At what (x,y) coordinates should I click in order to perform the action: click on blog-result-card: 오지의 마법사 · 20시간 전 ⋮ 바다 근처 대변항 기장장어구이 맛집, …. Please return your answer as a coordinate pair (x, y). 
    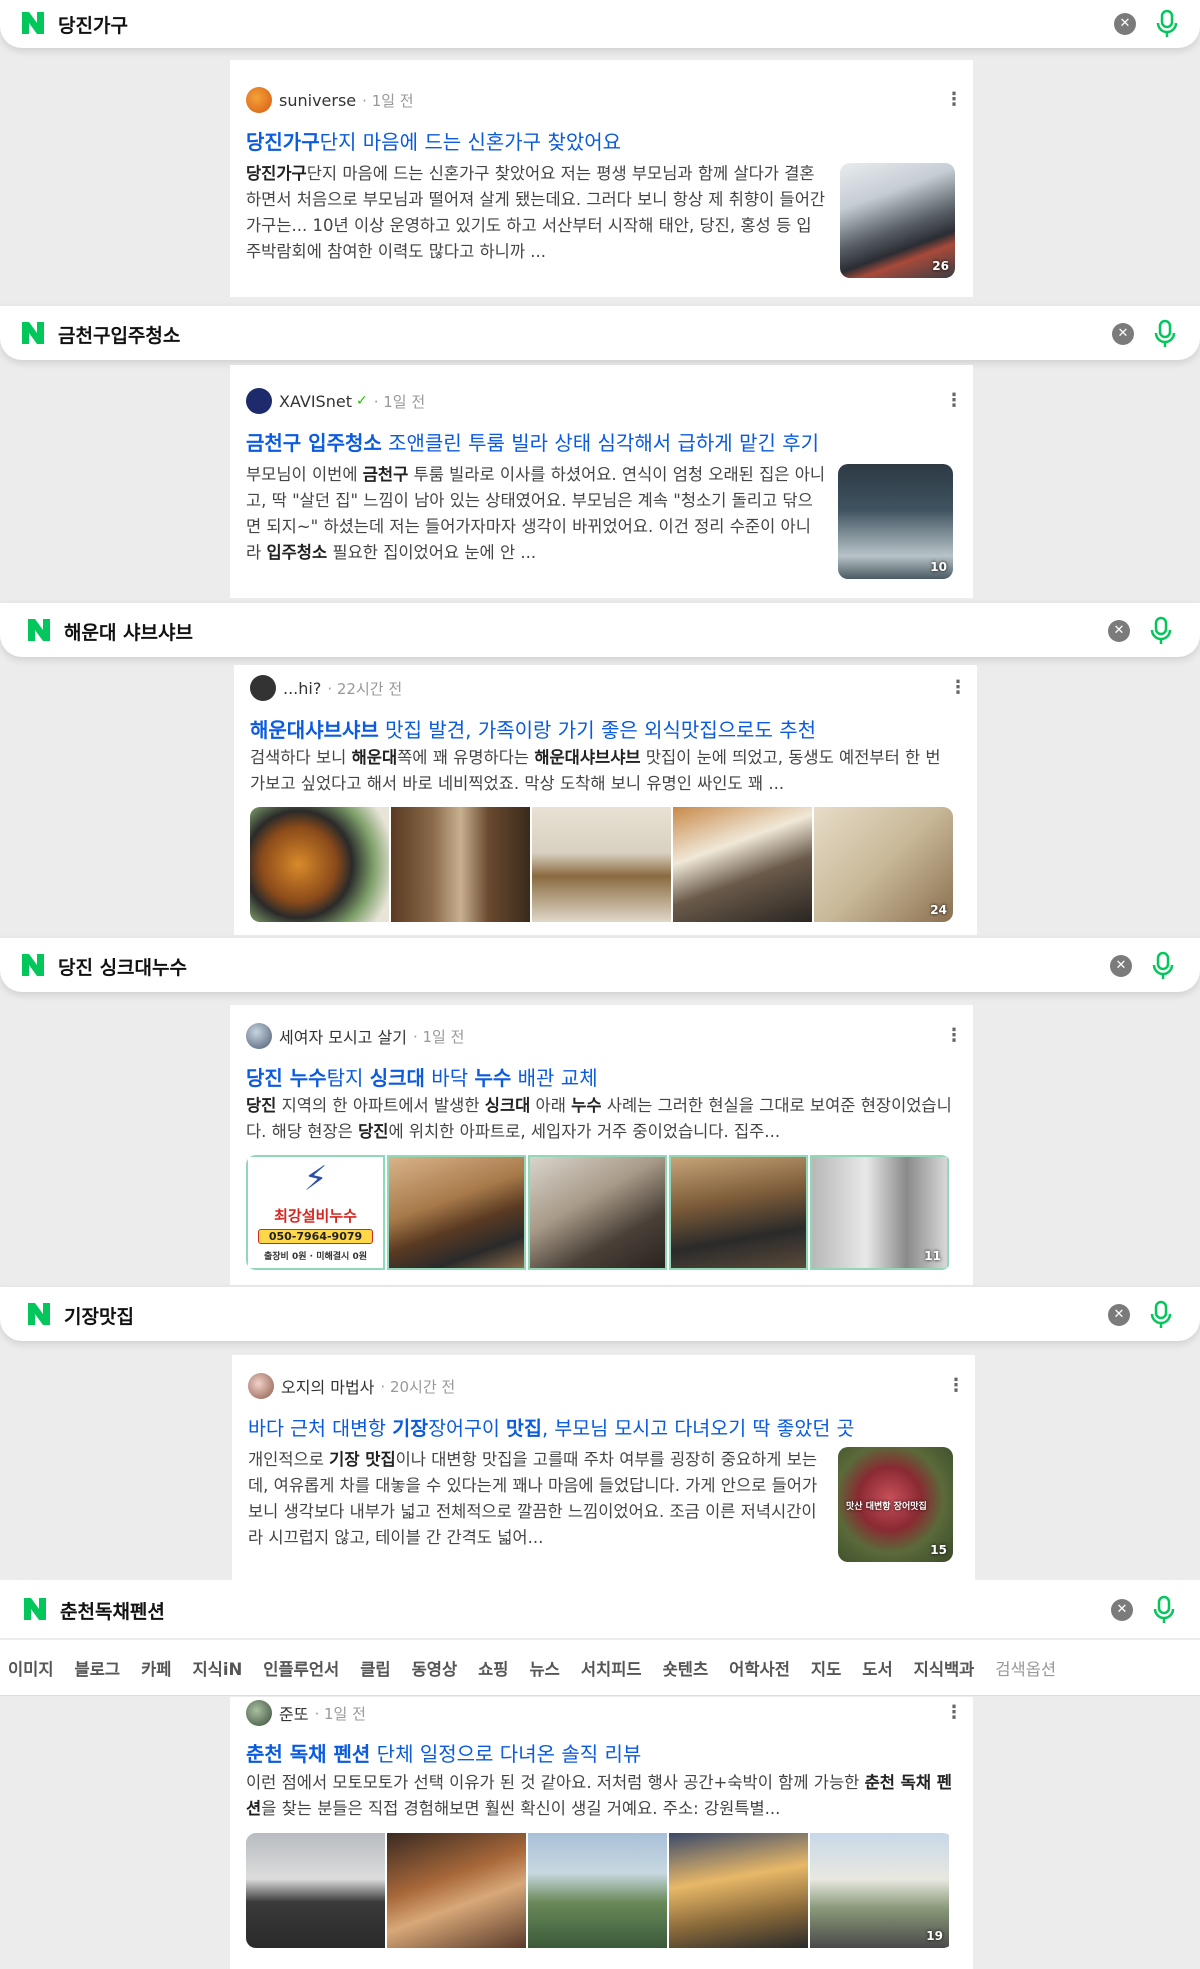
    Looking at the image, I should click on (603, 1467).